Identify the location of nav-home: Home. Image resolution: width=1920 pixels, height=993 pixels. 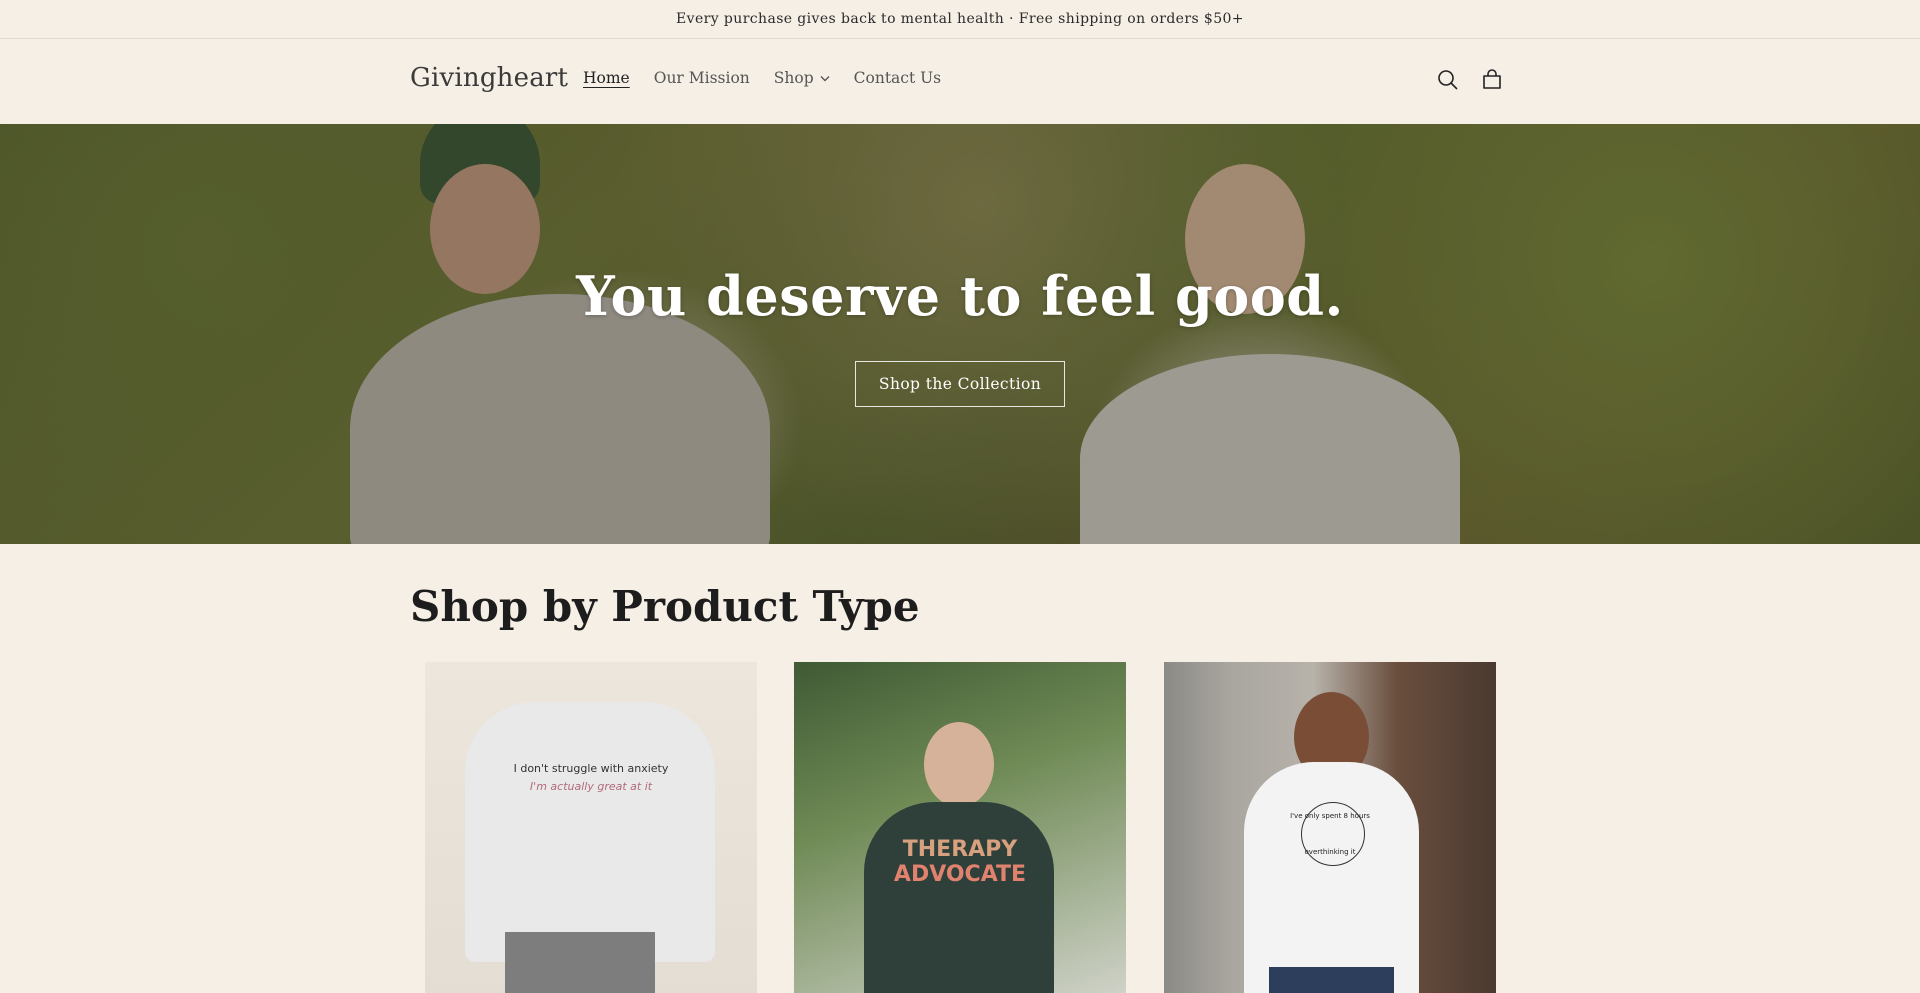
(606, 78).